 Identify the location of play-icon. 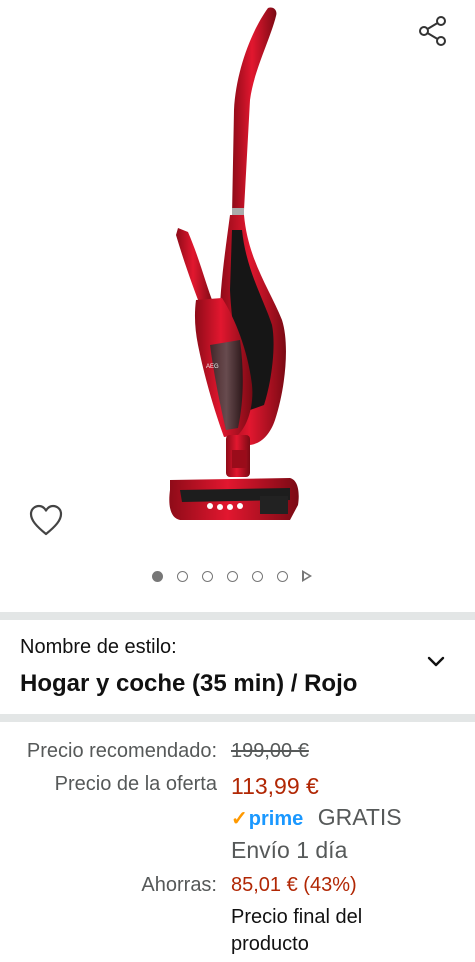
(307, 576).